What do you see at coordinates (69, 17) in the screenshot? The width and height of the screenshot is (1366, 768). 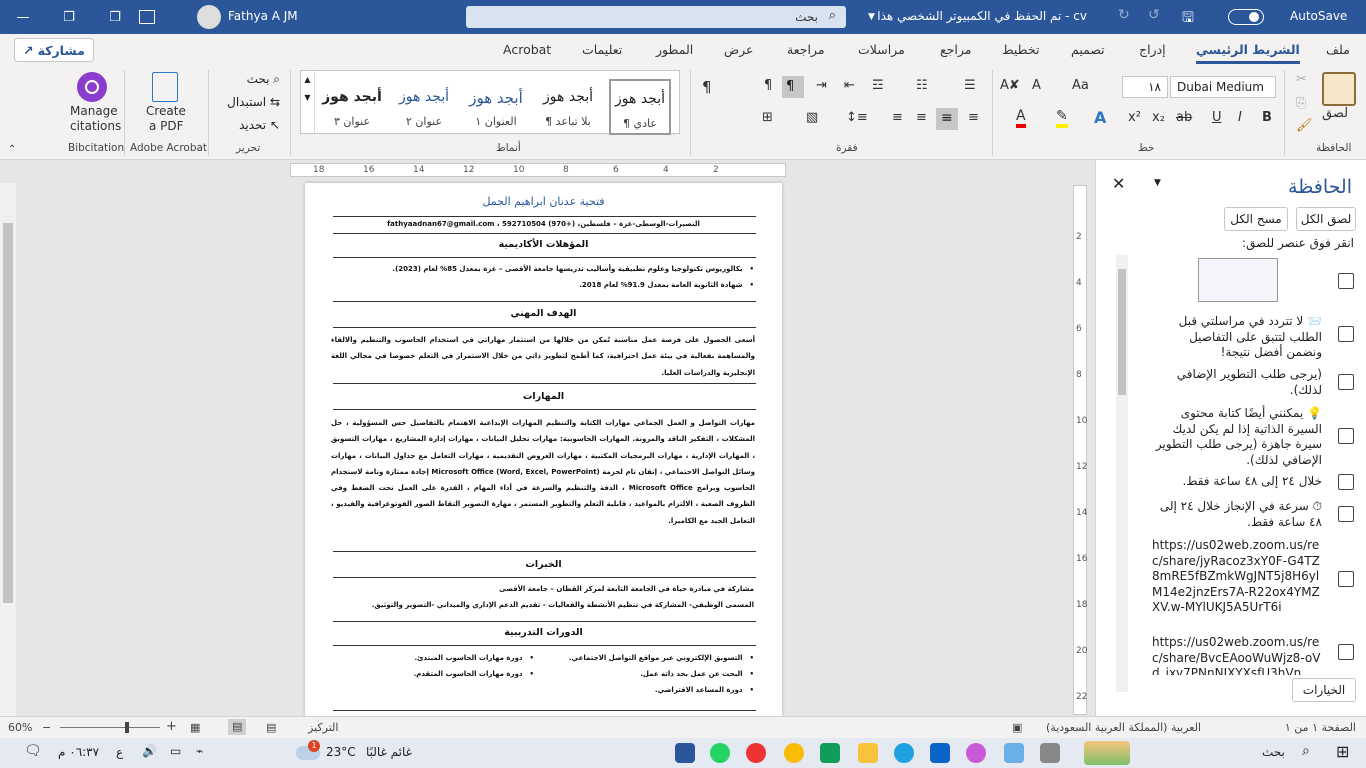 I see `maximize-button: ❐` at bounding box center [69, 17].